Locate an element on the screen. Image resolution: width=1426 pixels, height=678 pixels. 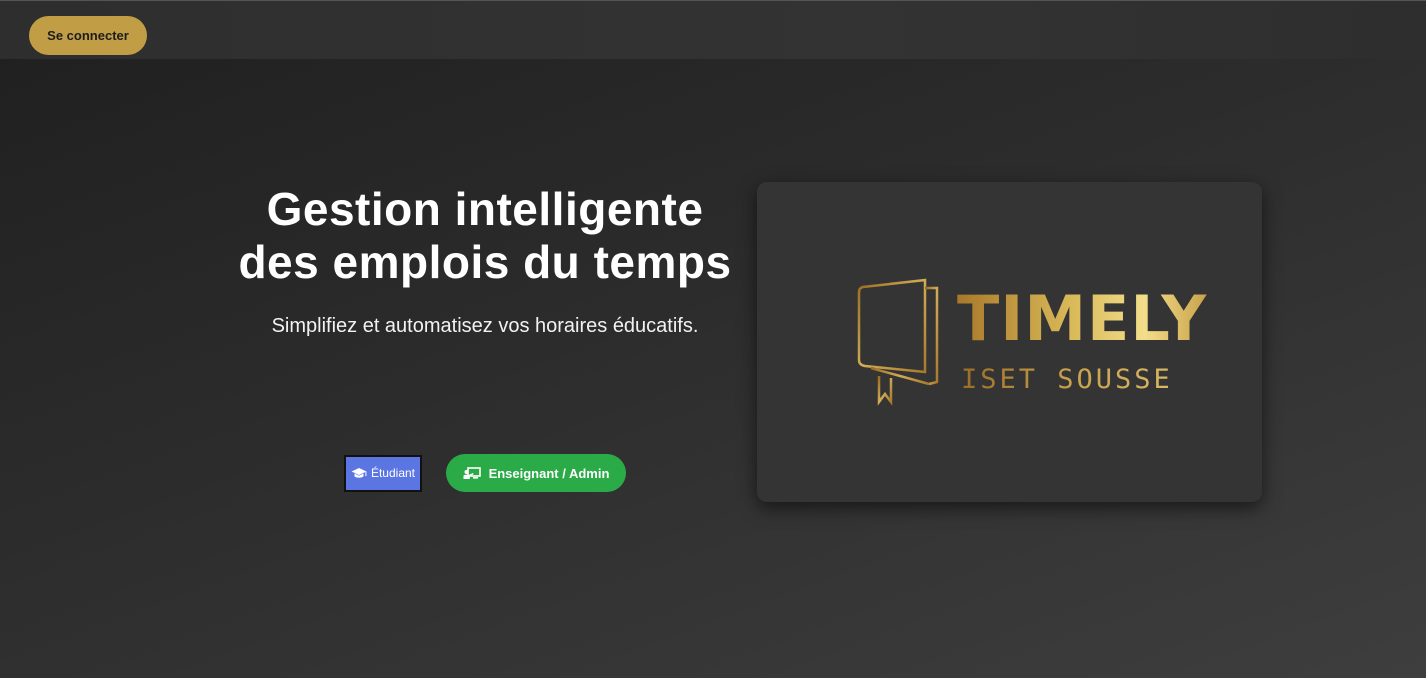
brand-subtitle: ISET SOUSSE is located at coordinates (1067, 379).